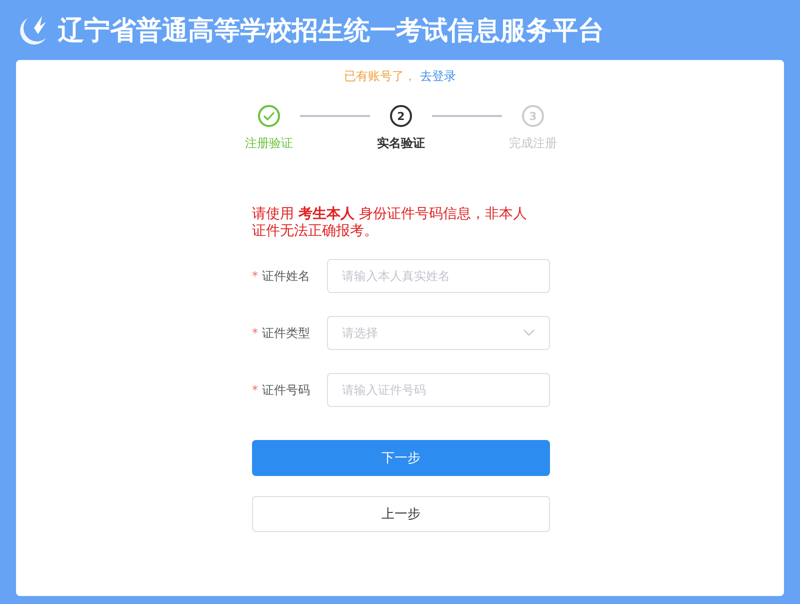  What do you see at coordinates (438, 76) in the screenshot?
I see `login-link: 去登录` at bounding box center [438, 76].